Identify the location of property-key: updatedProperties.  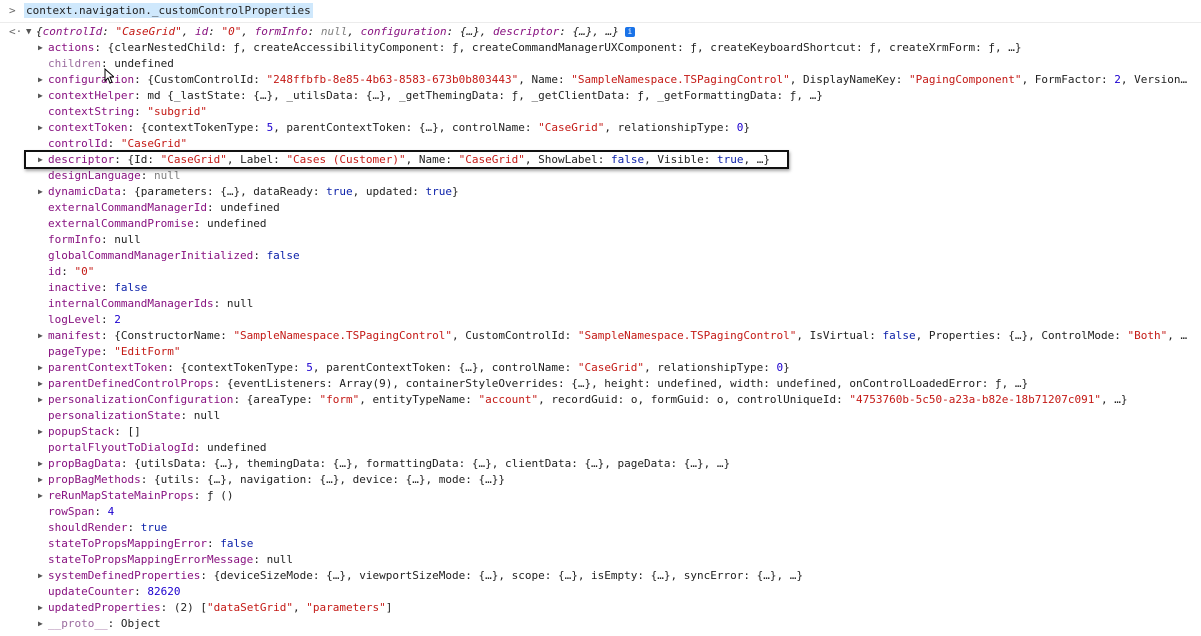
(104, 607).